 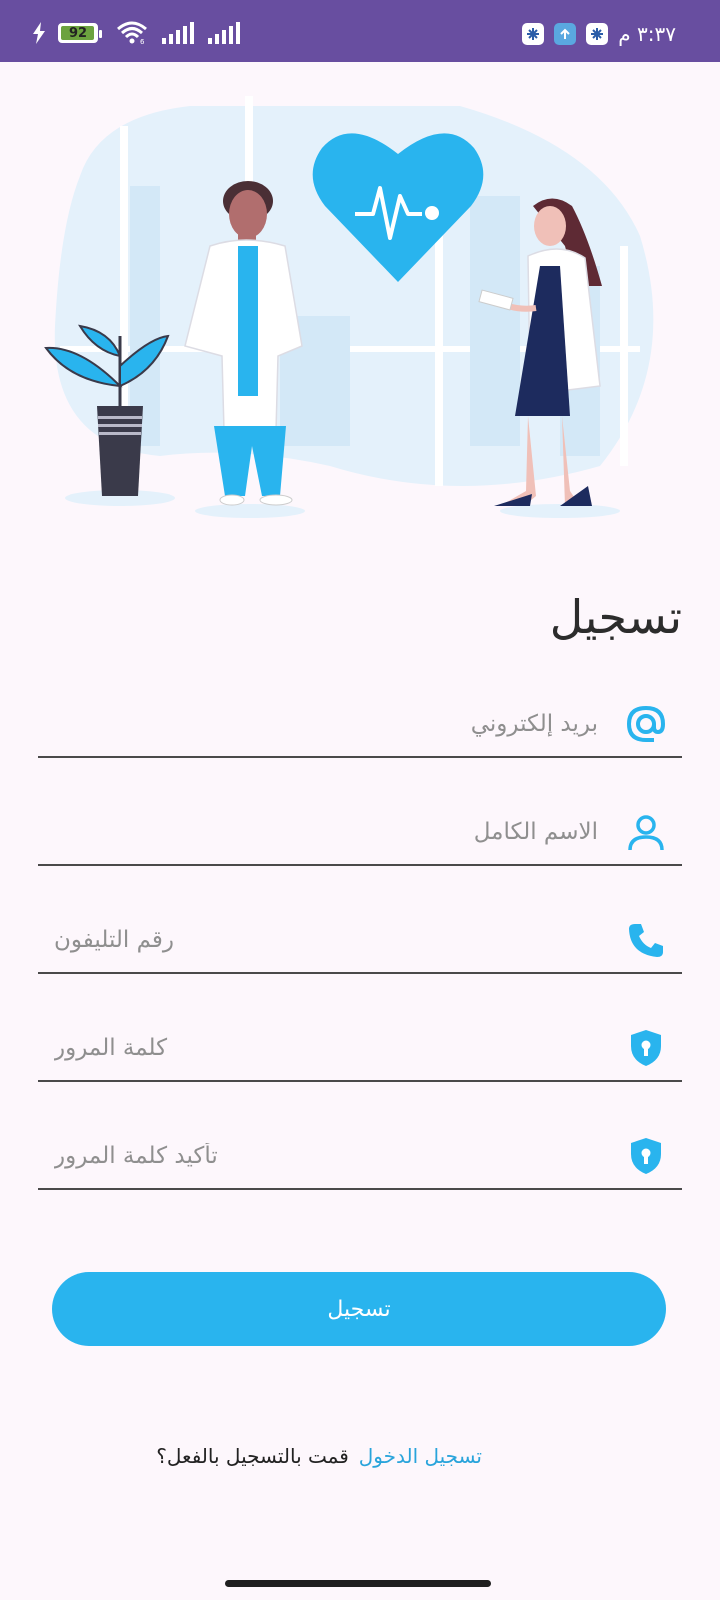 I want to click on phone-field, so click(x=360, y=944).